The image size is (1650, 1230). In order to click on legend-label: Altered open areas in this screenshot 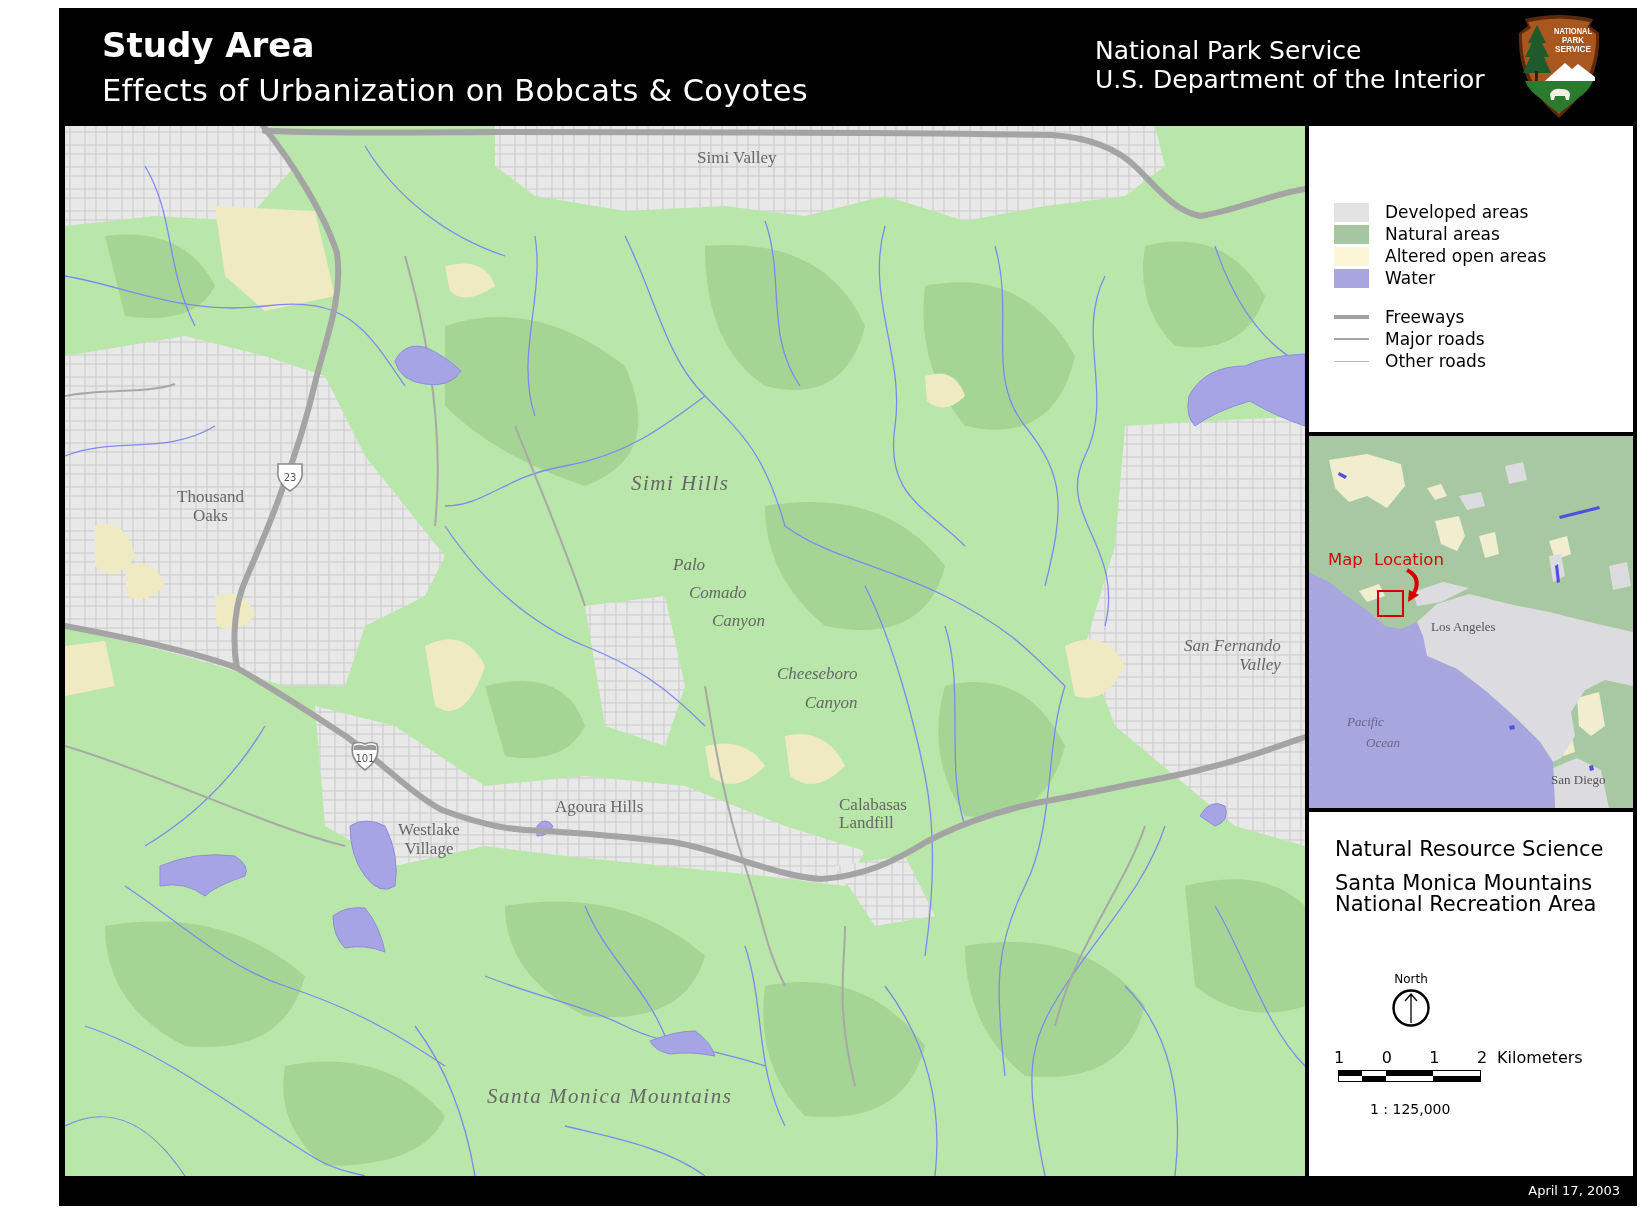, I will do `click(1466, 256)`.